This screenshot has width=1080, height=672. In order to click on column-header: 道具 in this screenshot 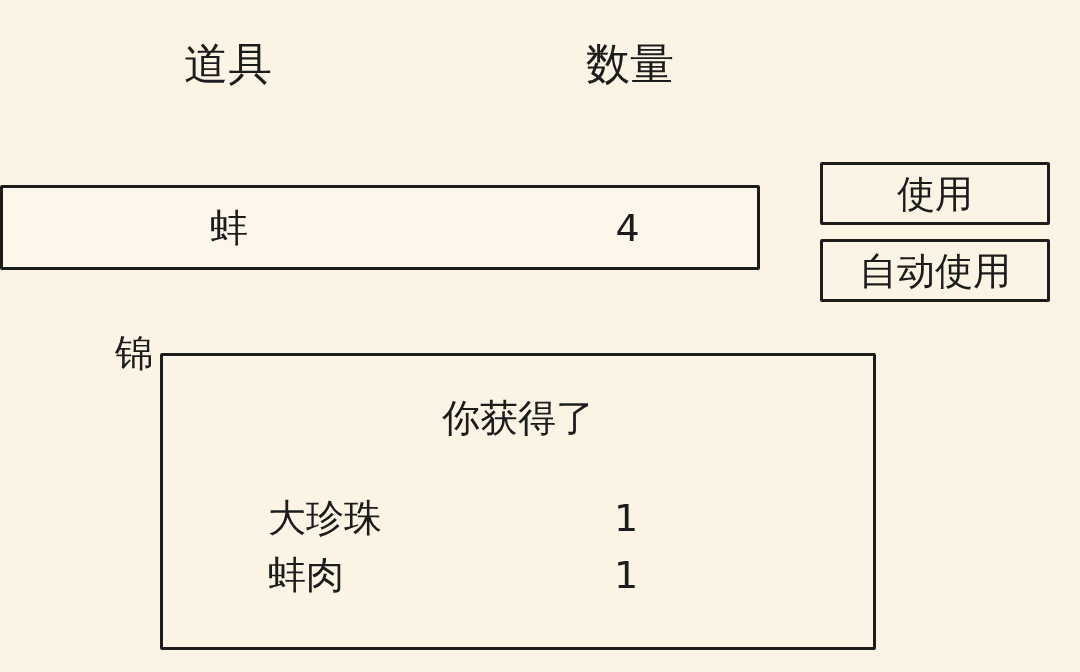, I will do `click(228, 64)`.